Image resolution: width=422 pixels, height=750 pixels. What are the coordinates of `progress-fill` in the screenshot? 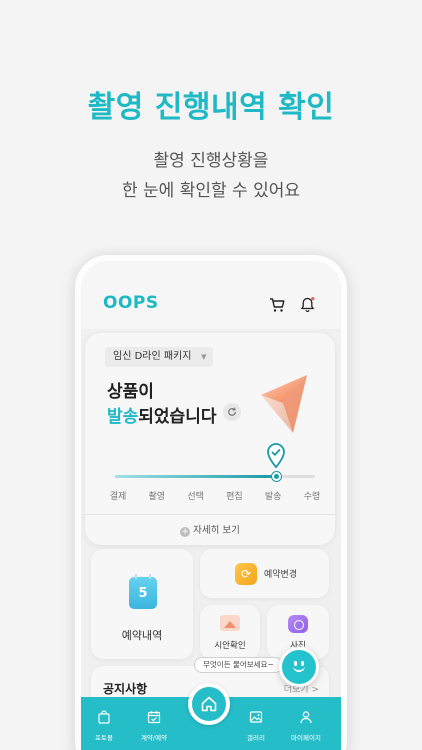 It's located at (195, 476).